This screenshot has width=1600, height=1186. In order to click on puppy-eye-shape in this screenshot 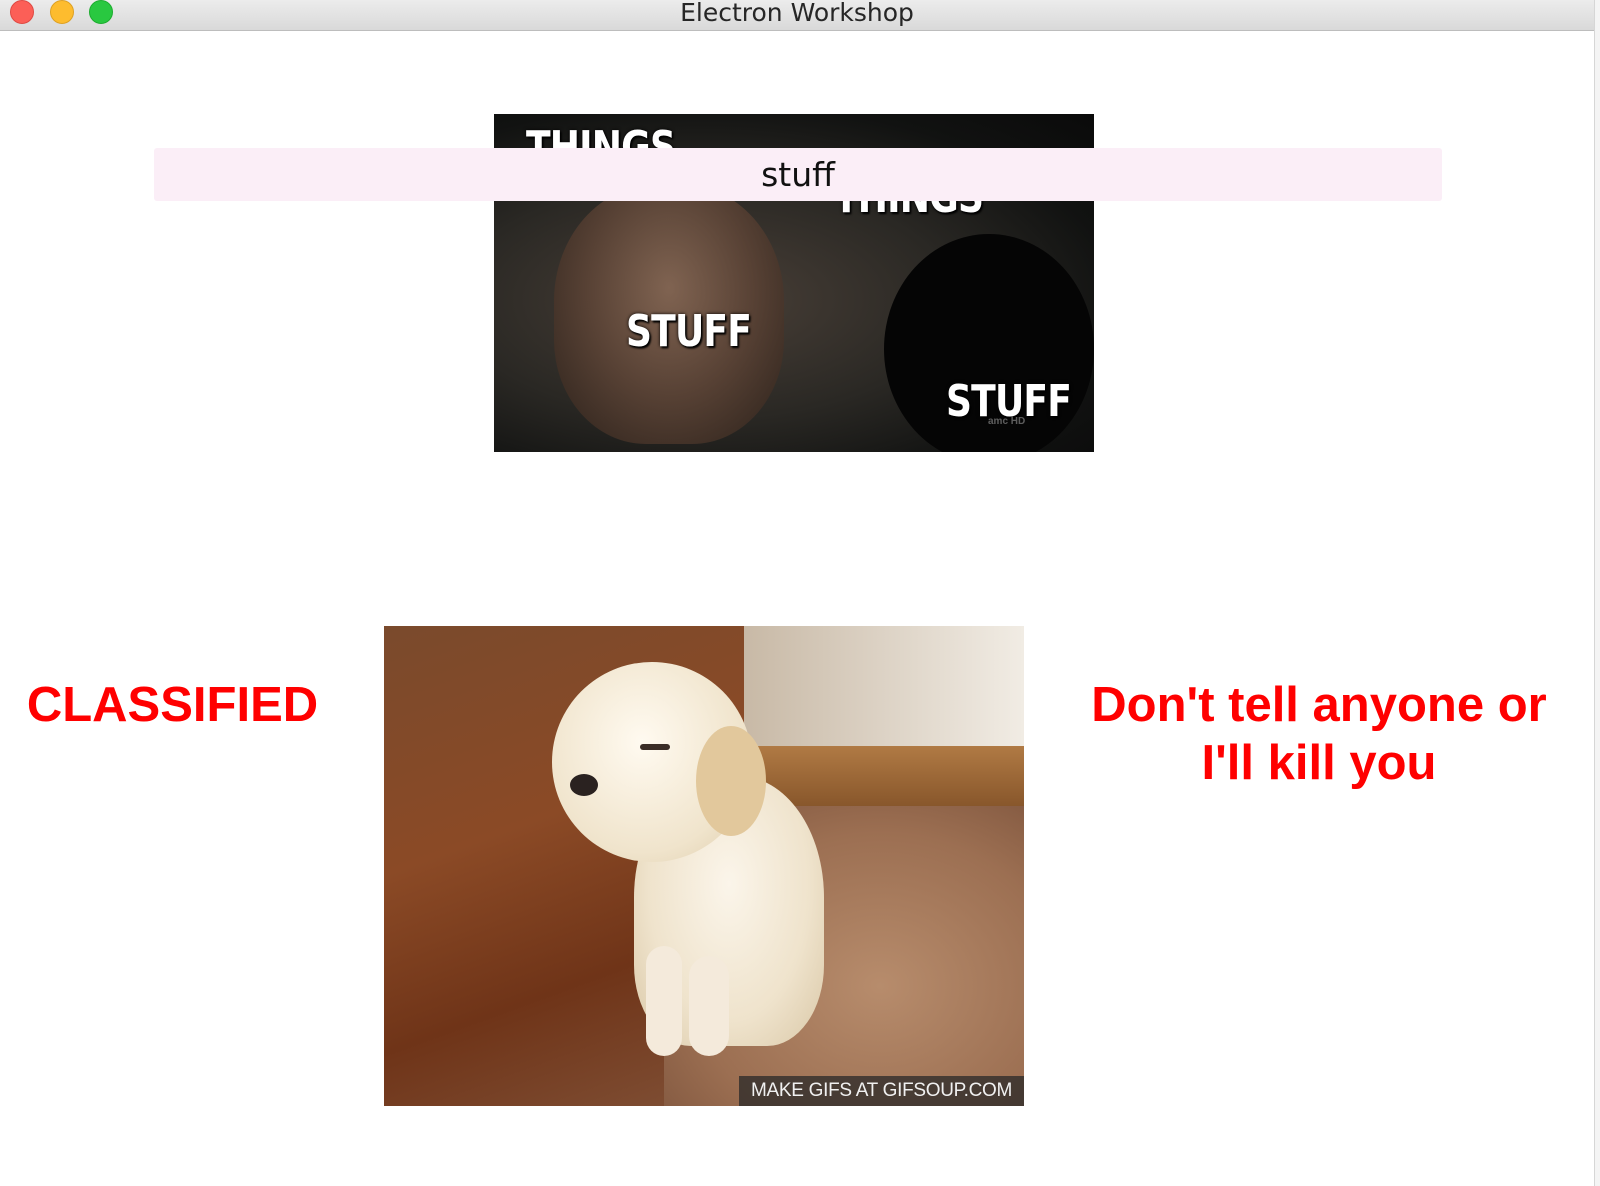, I will do `click(655, 747)`.